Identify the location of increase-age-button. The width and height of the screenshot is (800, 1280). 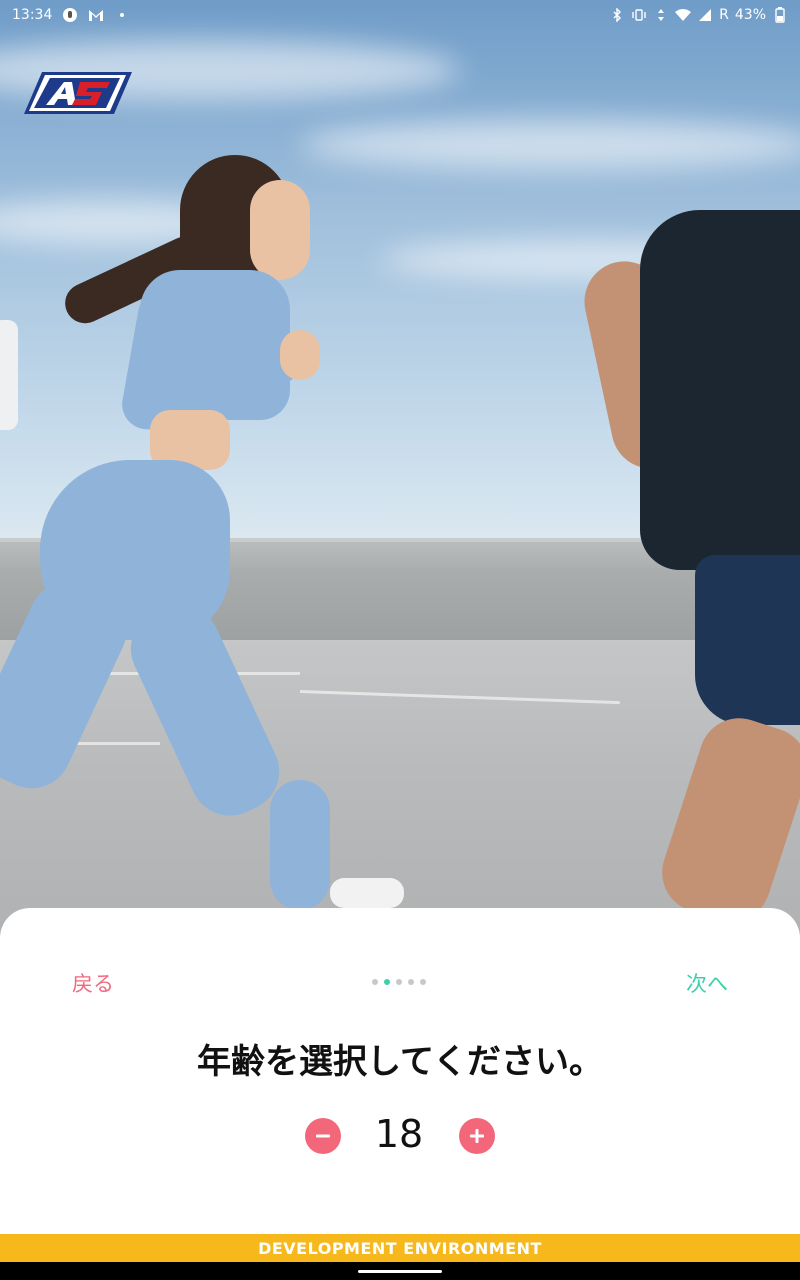
(477, 1136).